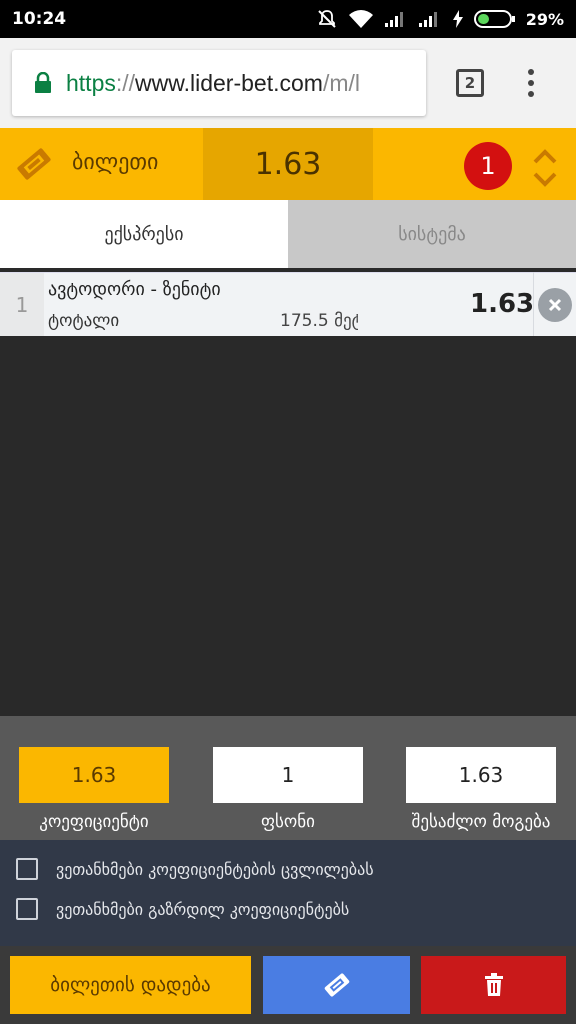 The image size is (576, 1024). What do you see at coordinates (94, 775) in the screenshot?
I see `coefficient-value: 1.63` at bounding box center [94, 775].